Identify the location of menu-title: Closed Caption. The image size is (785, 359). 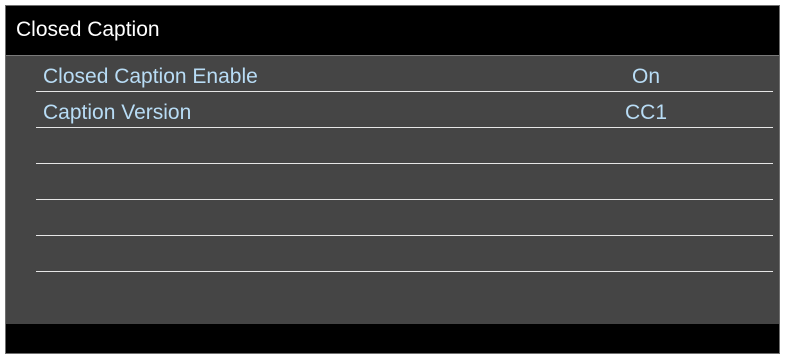
(88, 29).